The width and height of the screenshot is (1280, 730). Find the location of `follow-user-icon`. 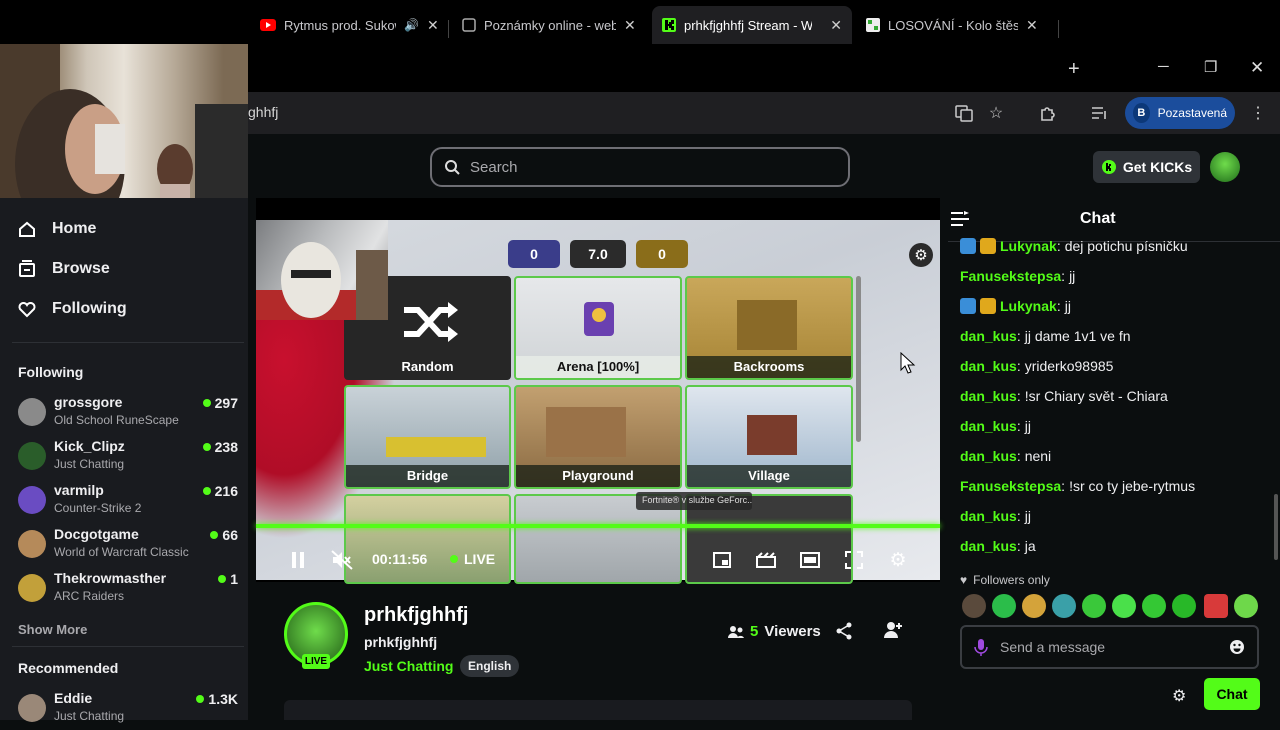

follow-user-icon is located at coordinates (893, 630).